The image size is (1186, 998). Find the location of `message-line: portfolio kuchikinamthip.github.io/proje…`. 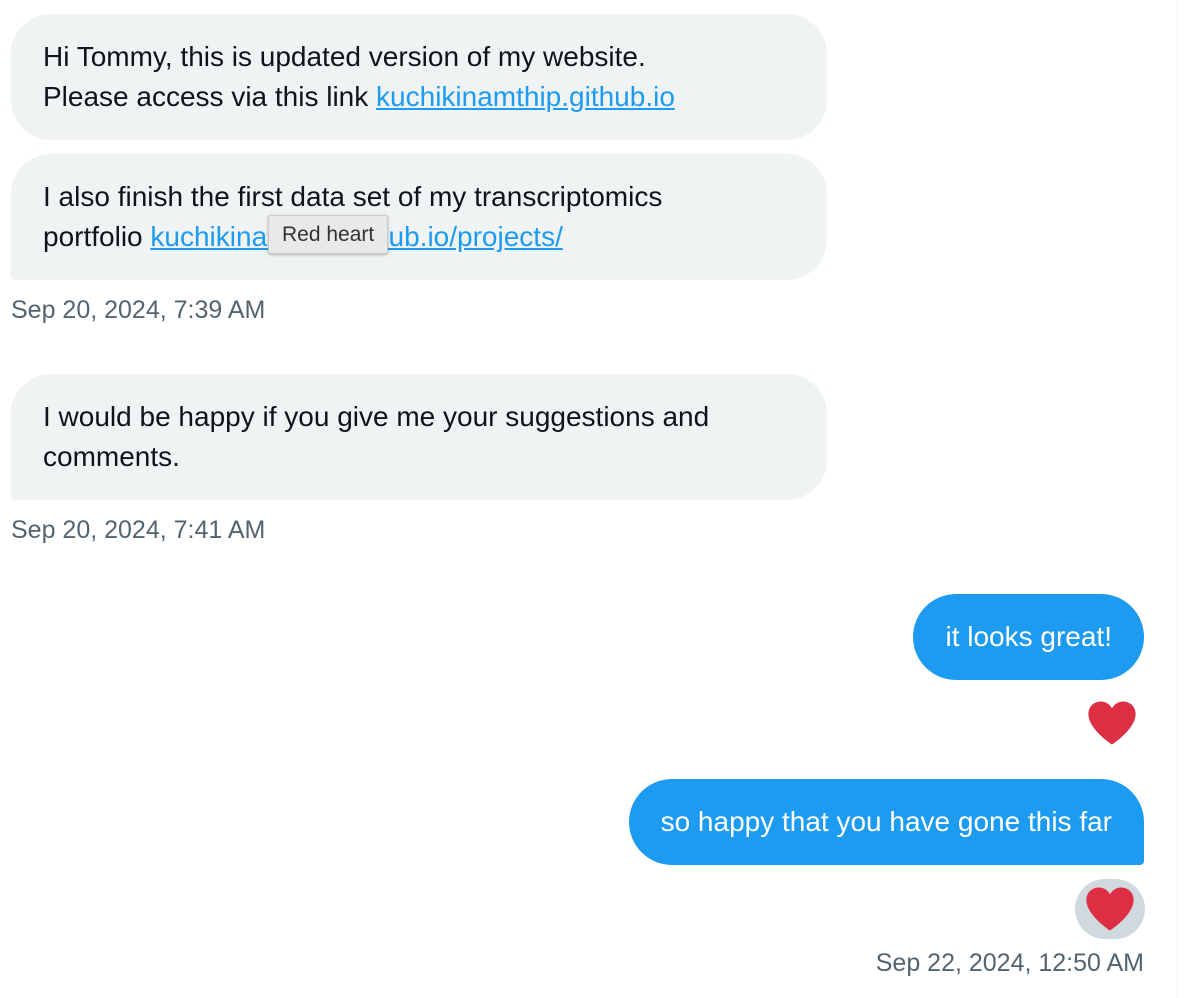

message-line: portfolio kuchikinamthip.github.io/proje… is located at coordinates (419, 237).